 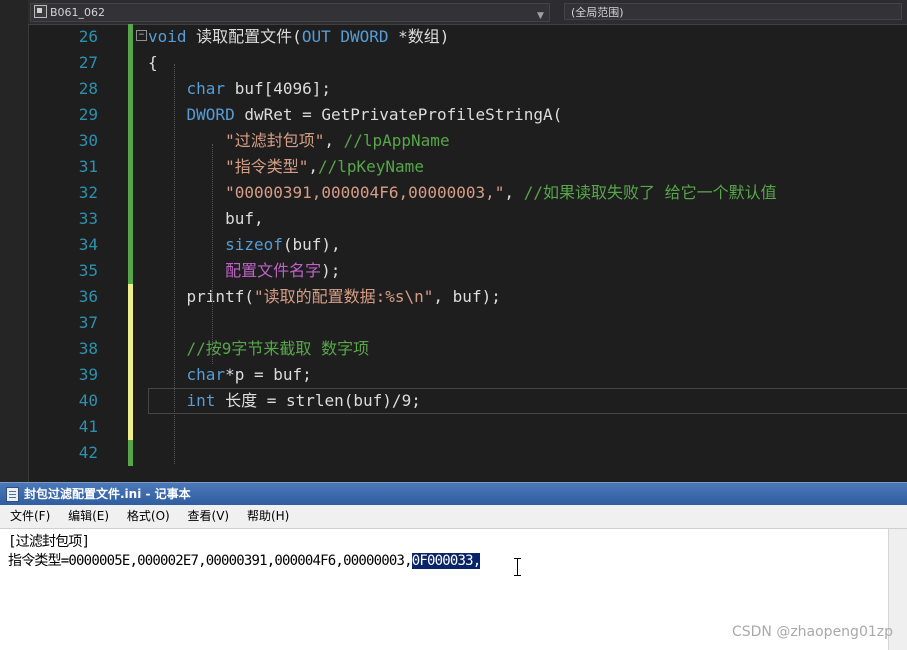 What do you see at coordinates (88, 516) in the screenshot?
I see `menu-edit: 编辑(E)` at bounding box center [88, 516].